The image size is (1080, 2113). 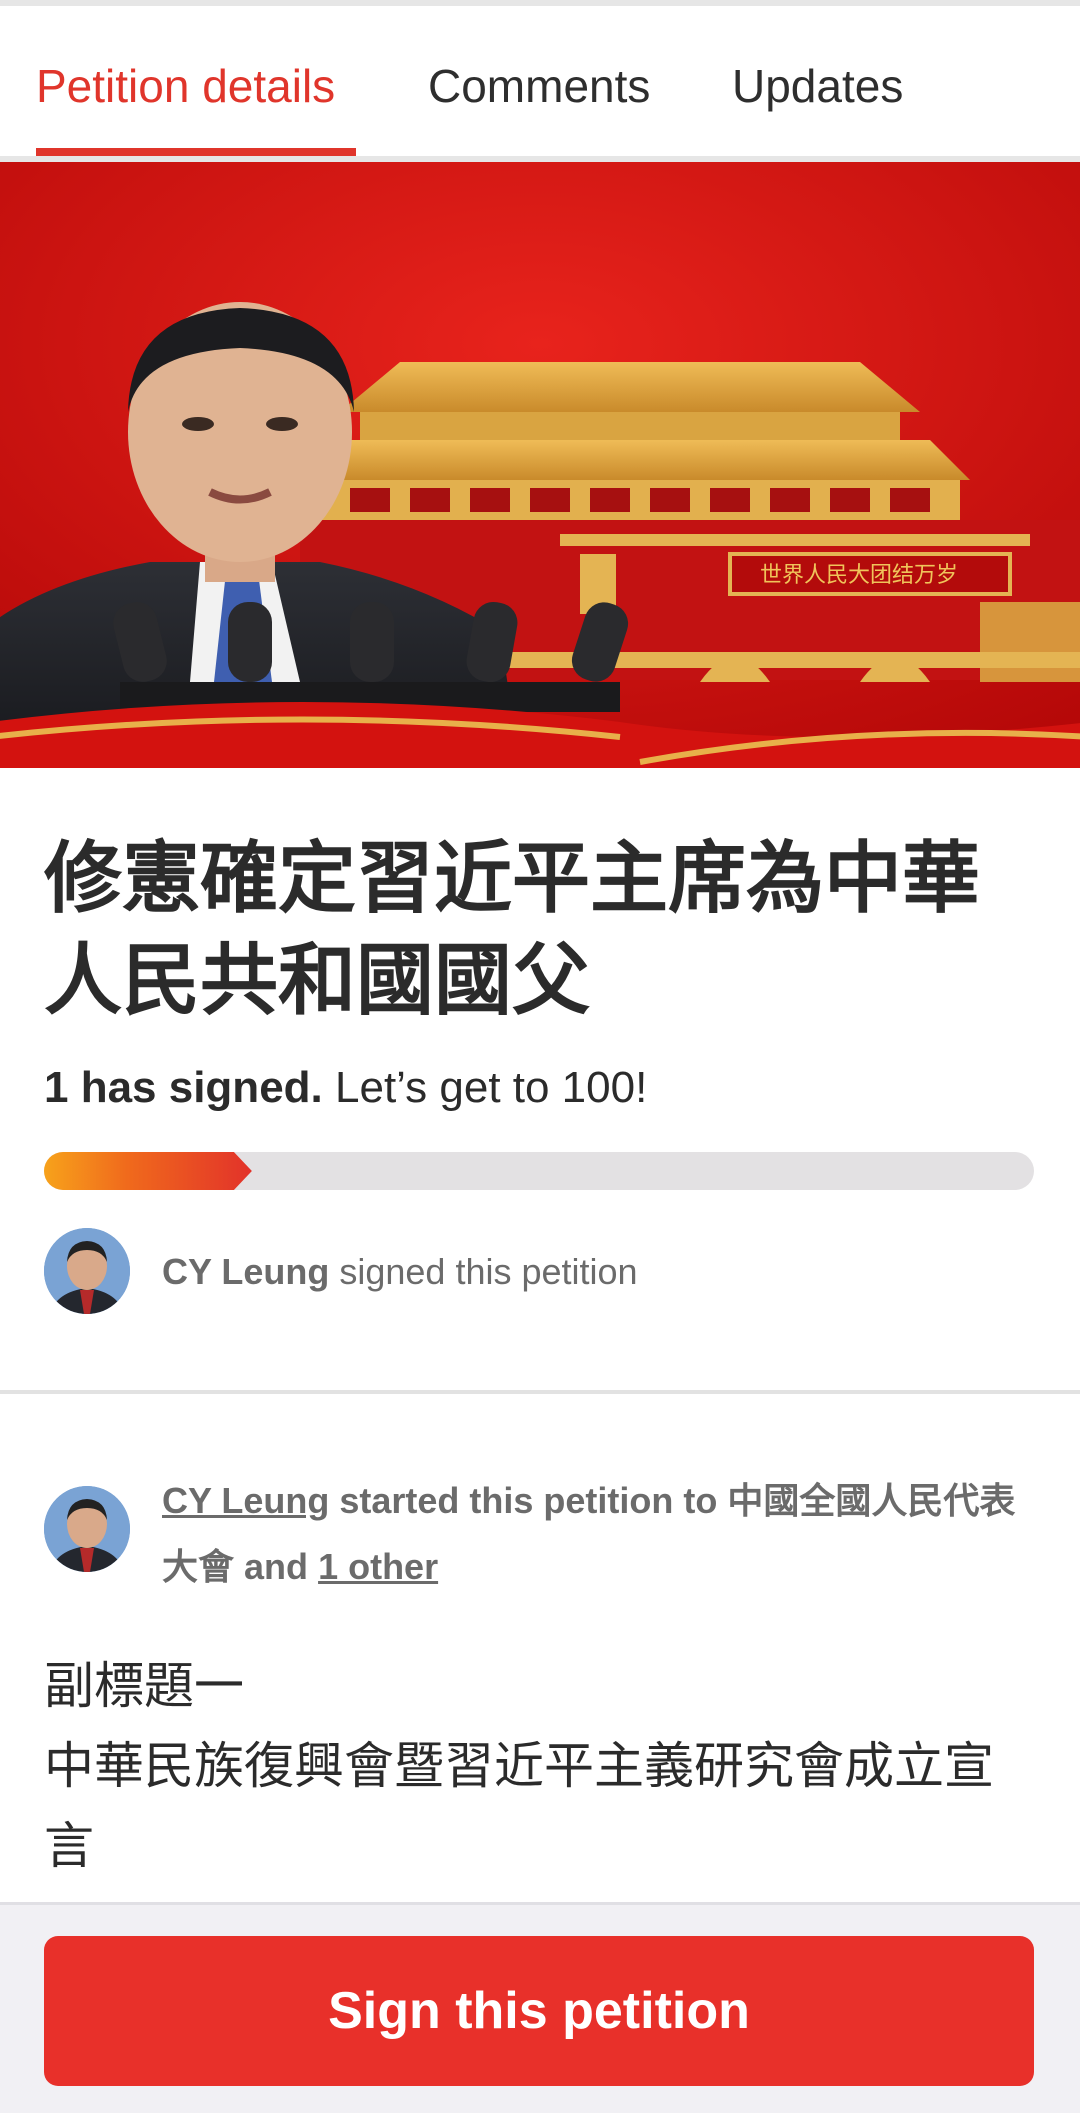 What do you see at coordinates (245, 1271) in the screenshot?
I see `recent-signer-name: CY Leung` at bounding box center [245, 1271].